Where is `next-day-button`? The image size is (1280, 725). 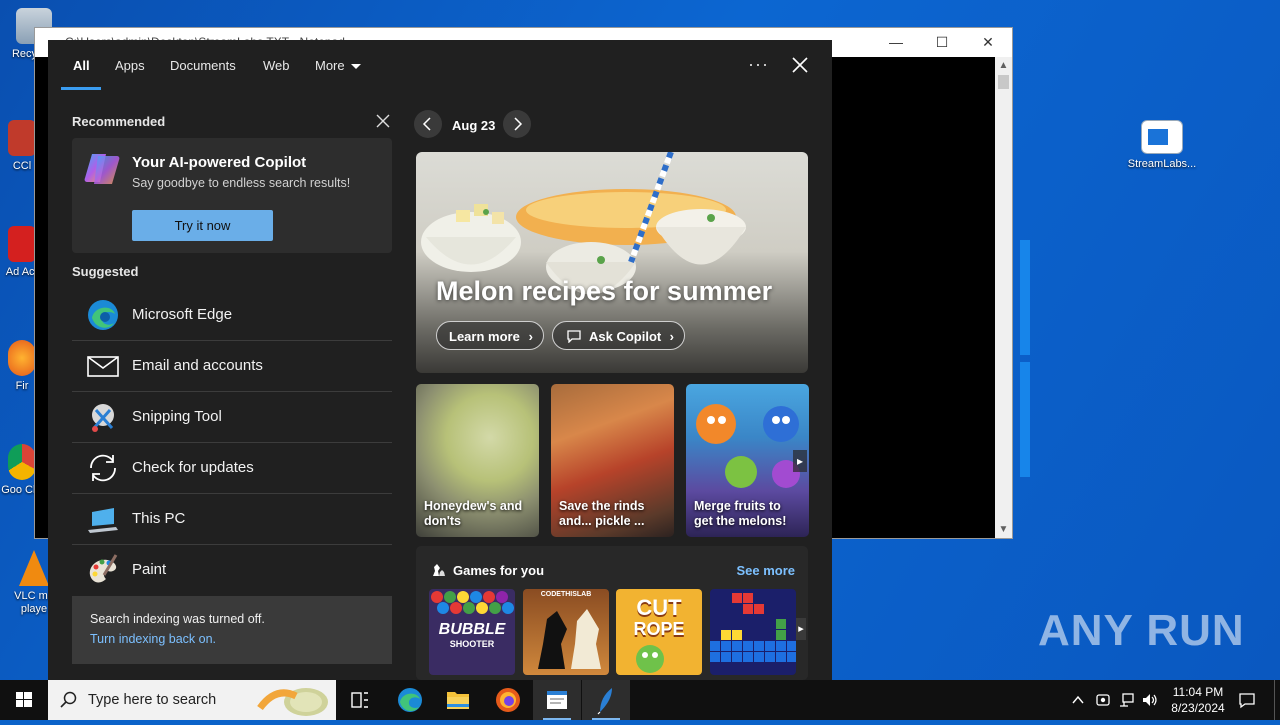 next-day-button is located at coordinates (517, 124).